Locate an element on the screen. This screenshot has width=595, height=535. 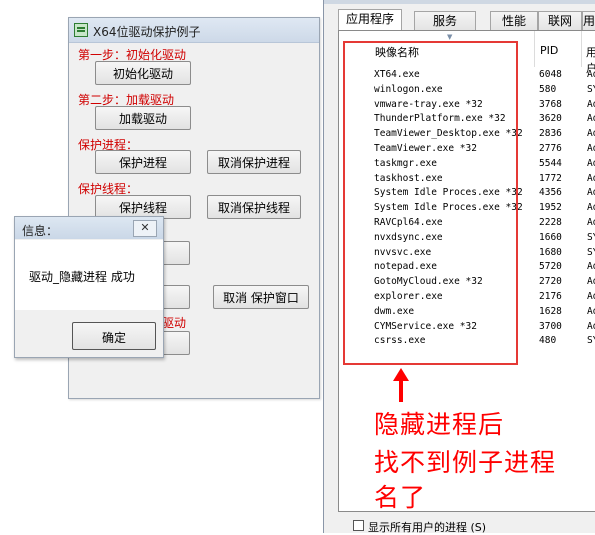
process-pid: 2228 is located at coordinates (550, 222).